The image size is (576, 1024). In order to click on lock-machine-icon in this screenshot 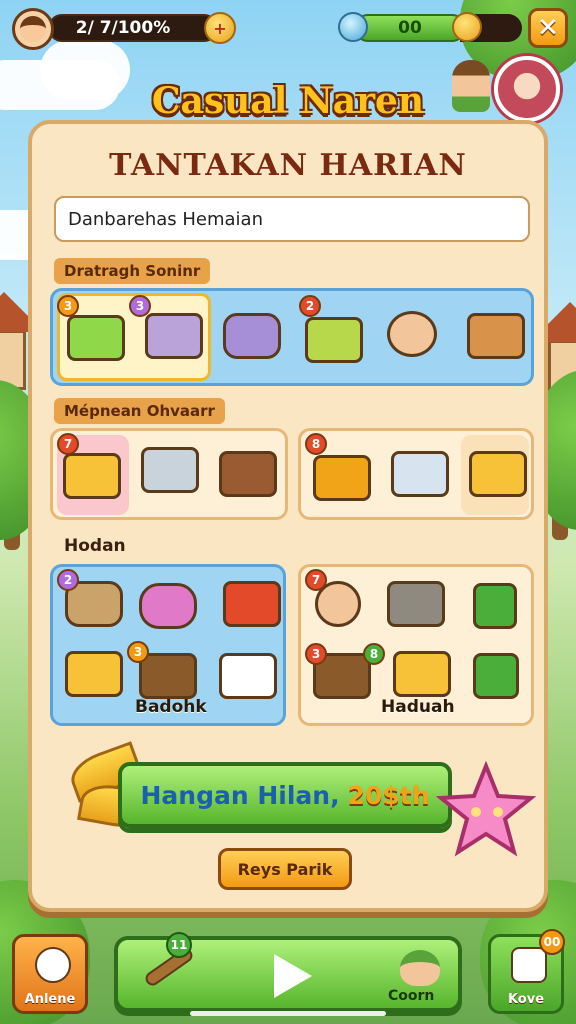, I will do `click(420, 474)`.